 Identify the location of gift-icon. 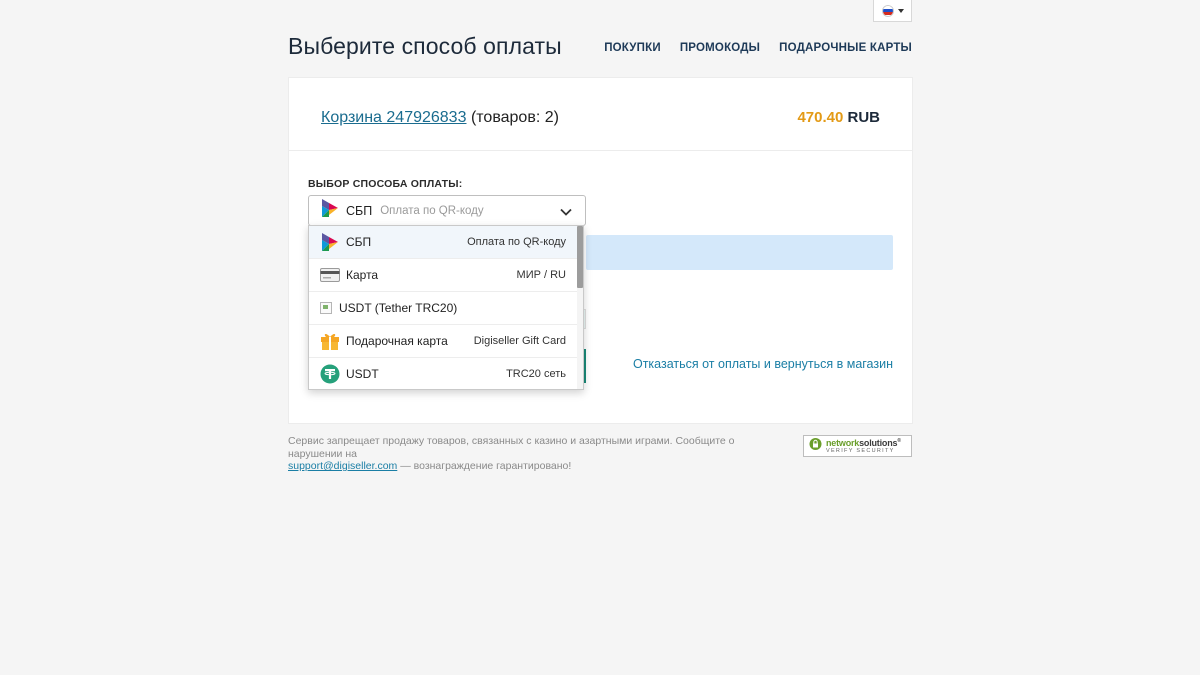
(330, 341).